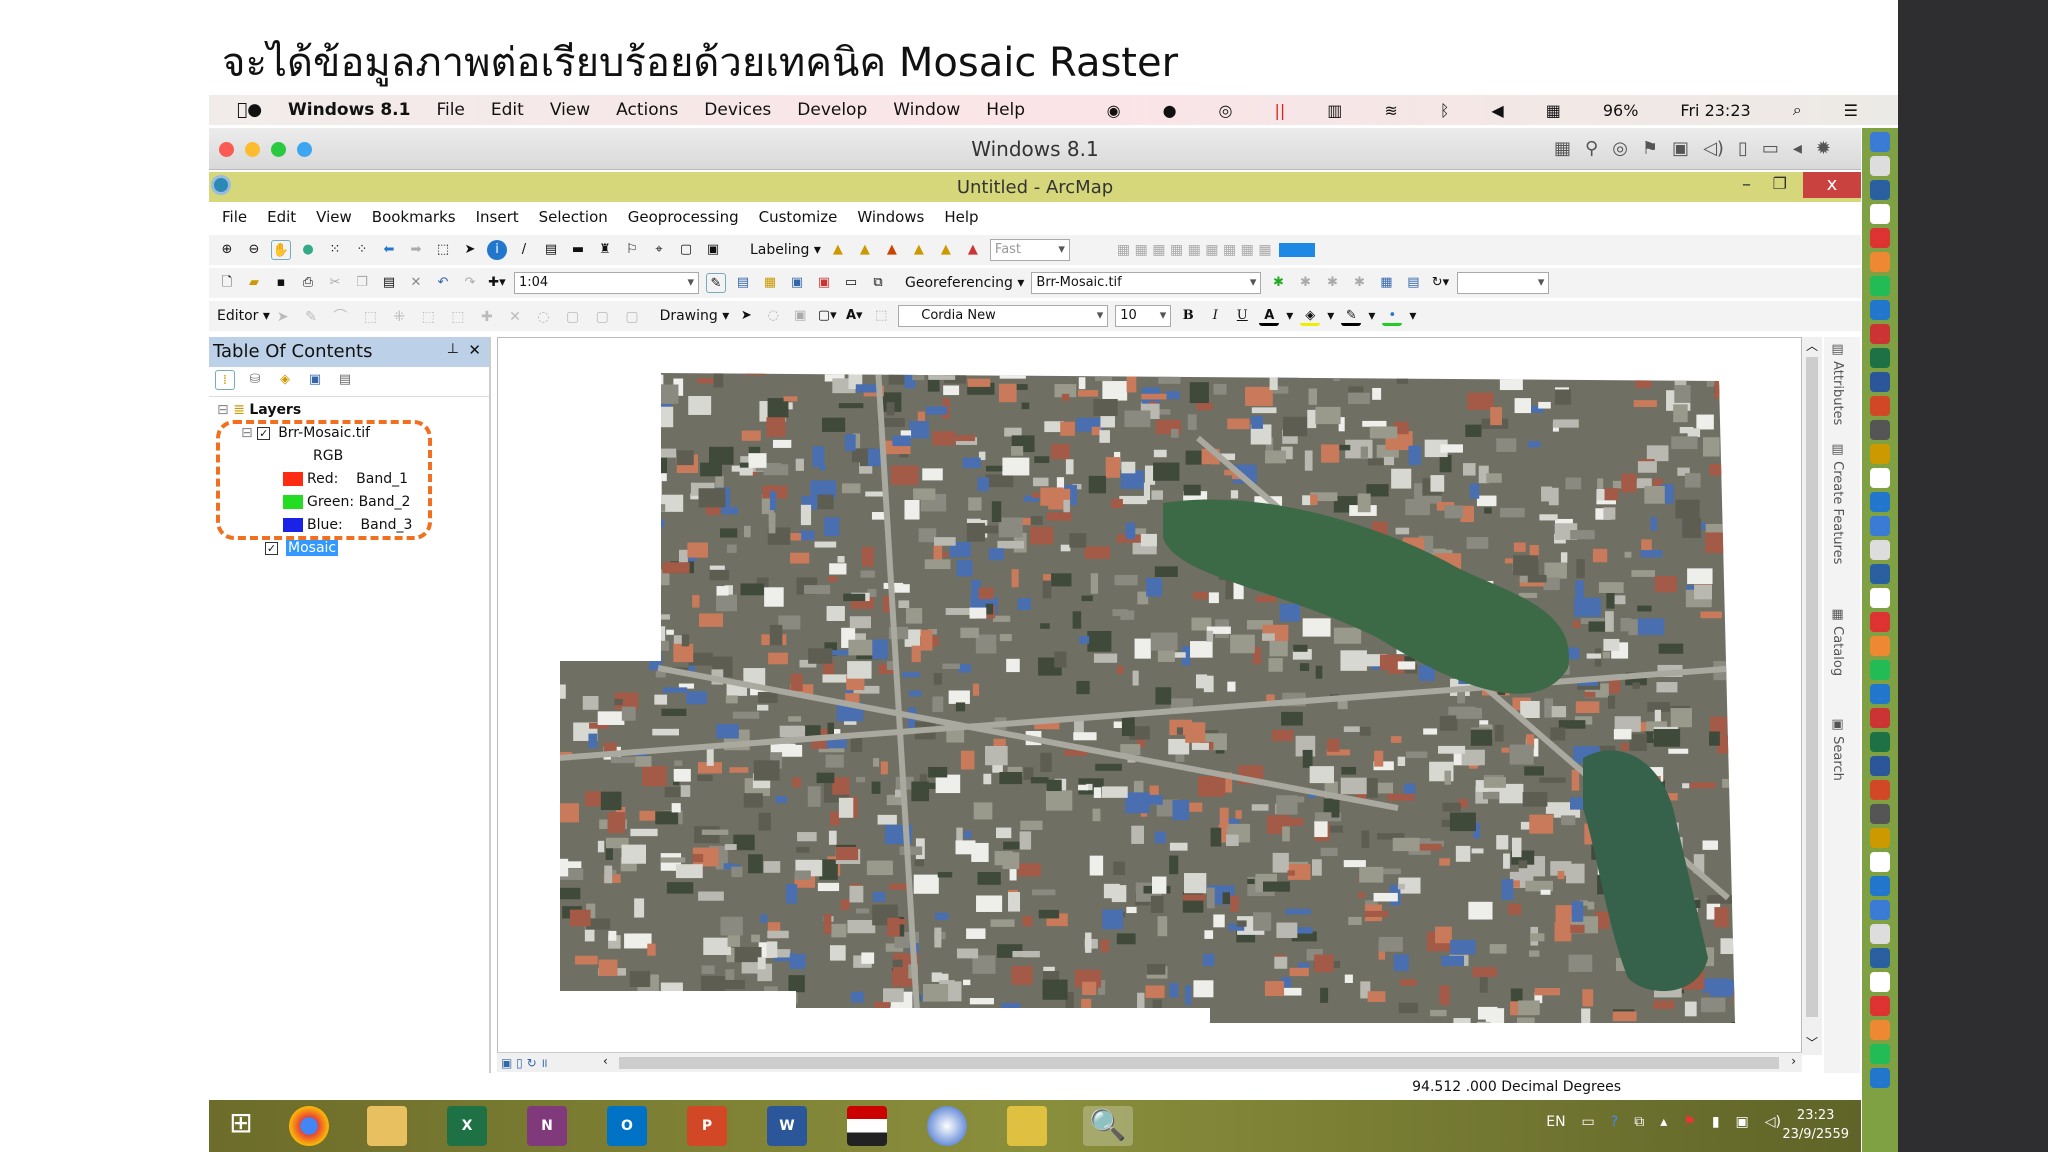 This screenshot has height=1152, width=2048. Describe the element at coordinates (1837, 383) in the screenshot. I see `tab-attributes: ▤ Attributes` at that location.